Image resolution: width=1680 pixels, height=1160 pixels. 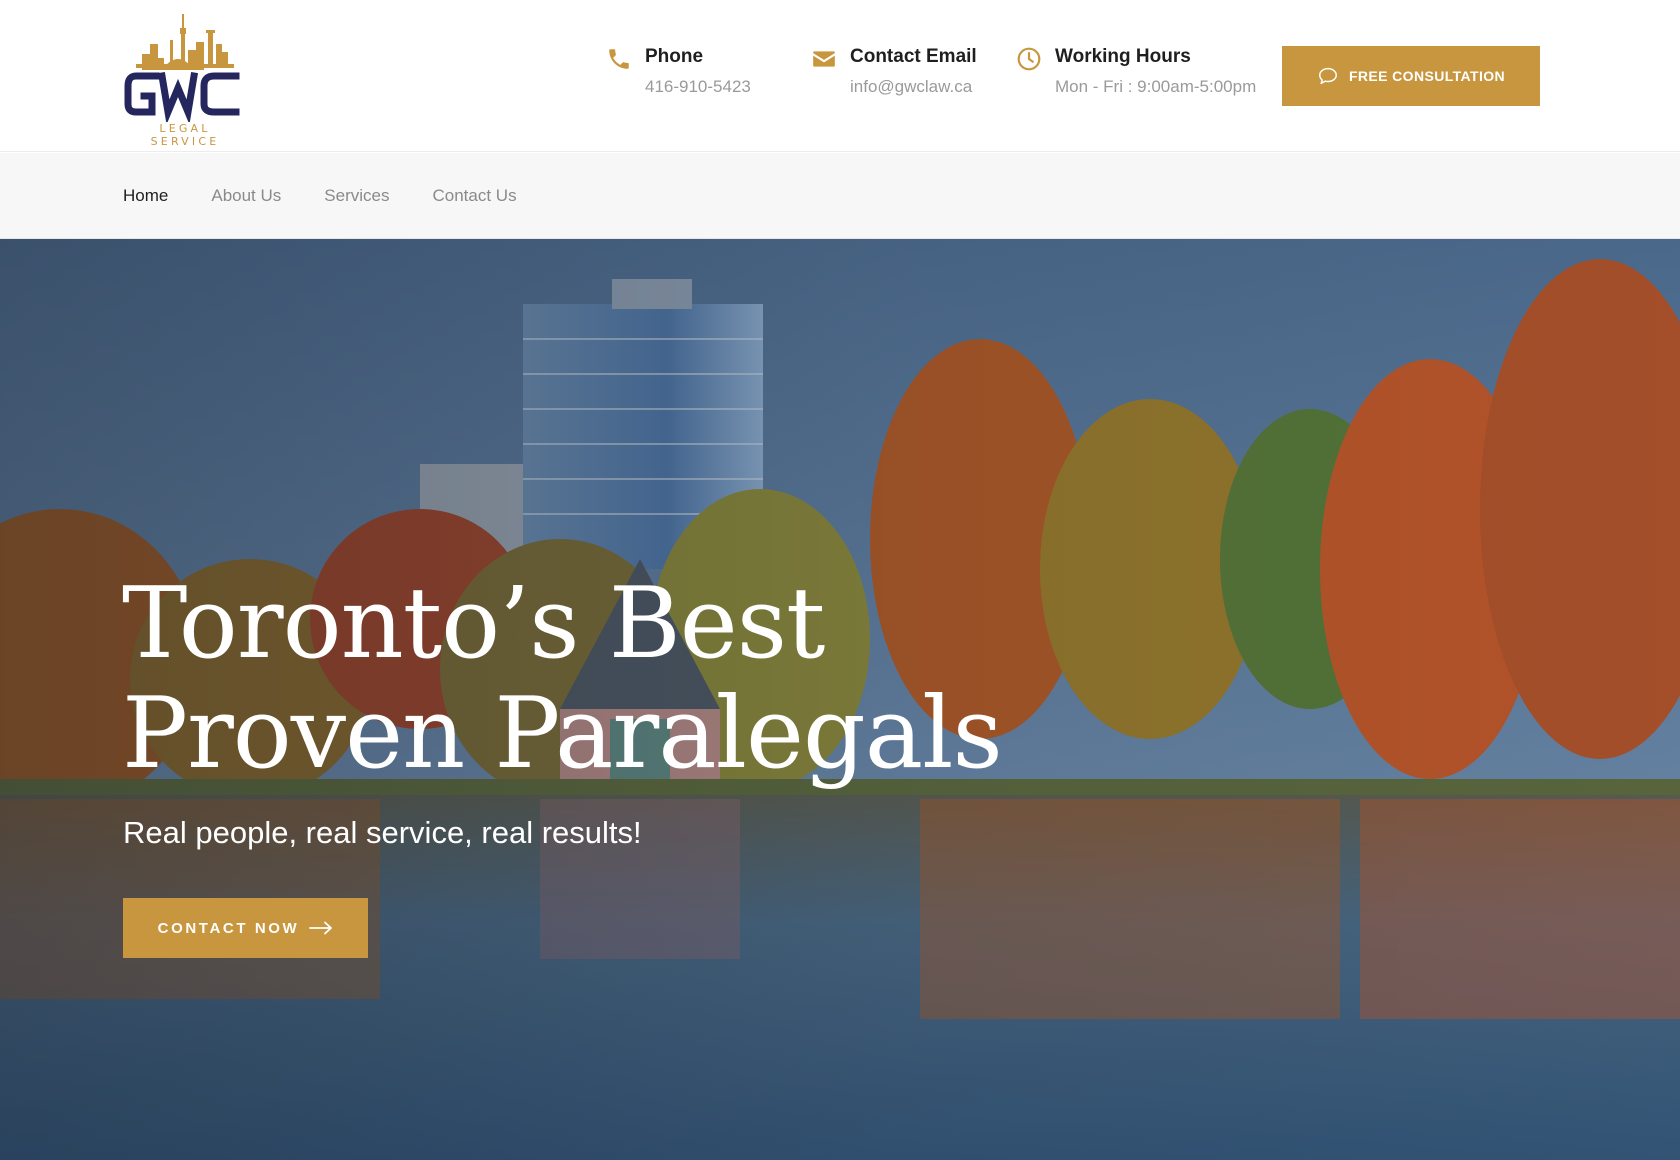 What do you see at coordinates (1123, 56) in the screenshot?
I see `hours-title: Working Hours` at bounding box center [1123, 56].